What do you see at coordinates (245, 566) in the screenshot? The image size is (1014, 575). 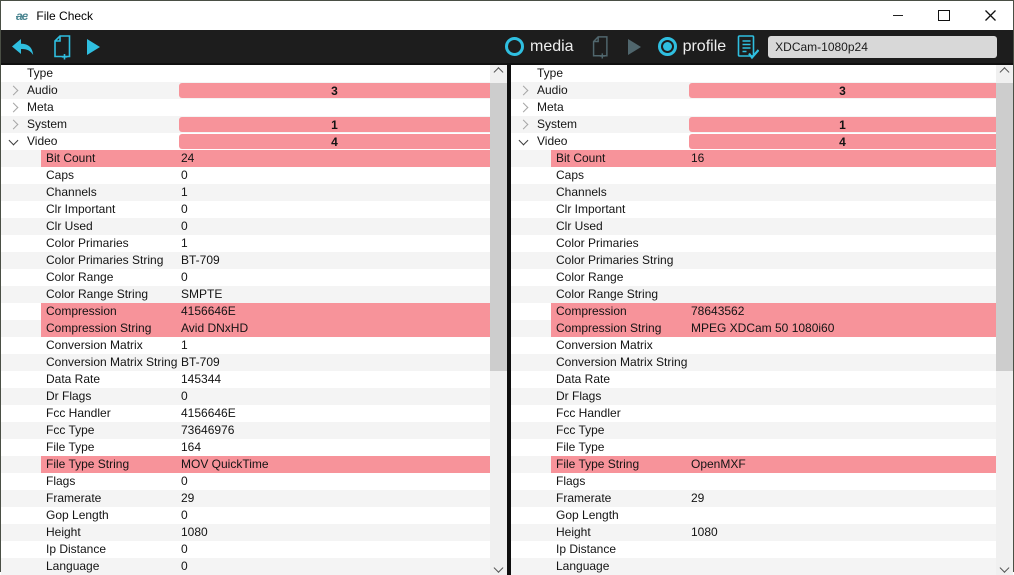 I see `tree-row-language: Language 0` at bounding box center [245, 566].